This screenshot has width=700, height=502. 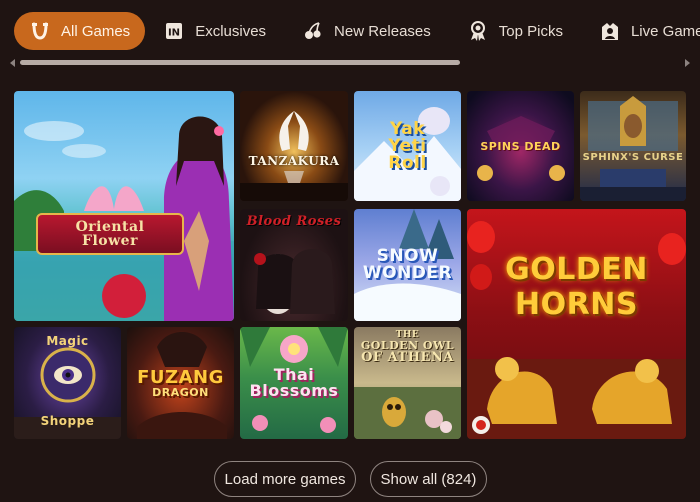 I want to click on game-title: WONDER, so click(x=407, y=273).